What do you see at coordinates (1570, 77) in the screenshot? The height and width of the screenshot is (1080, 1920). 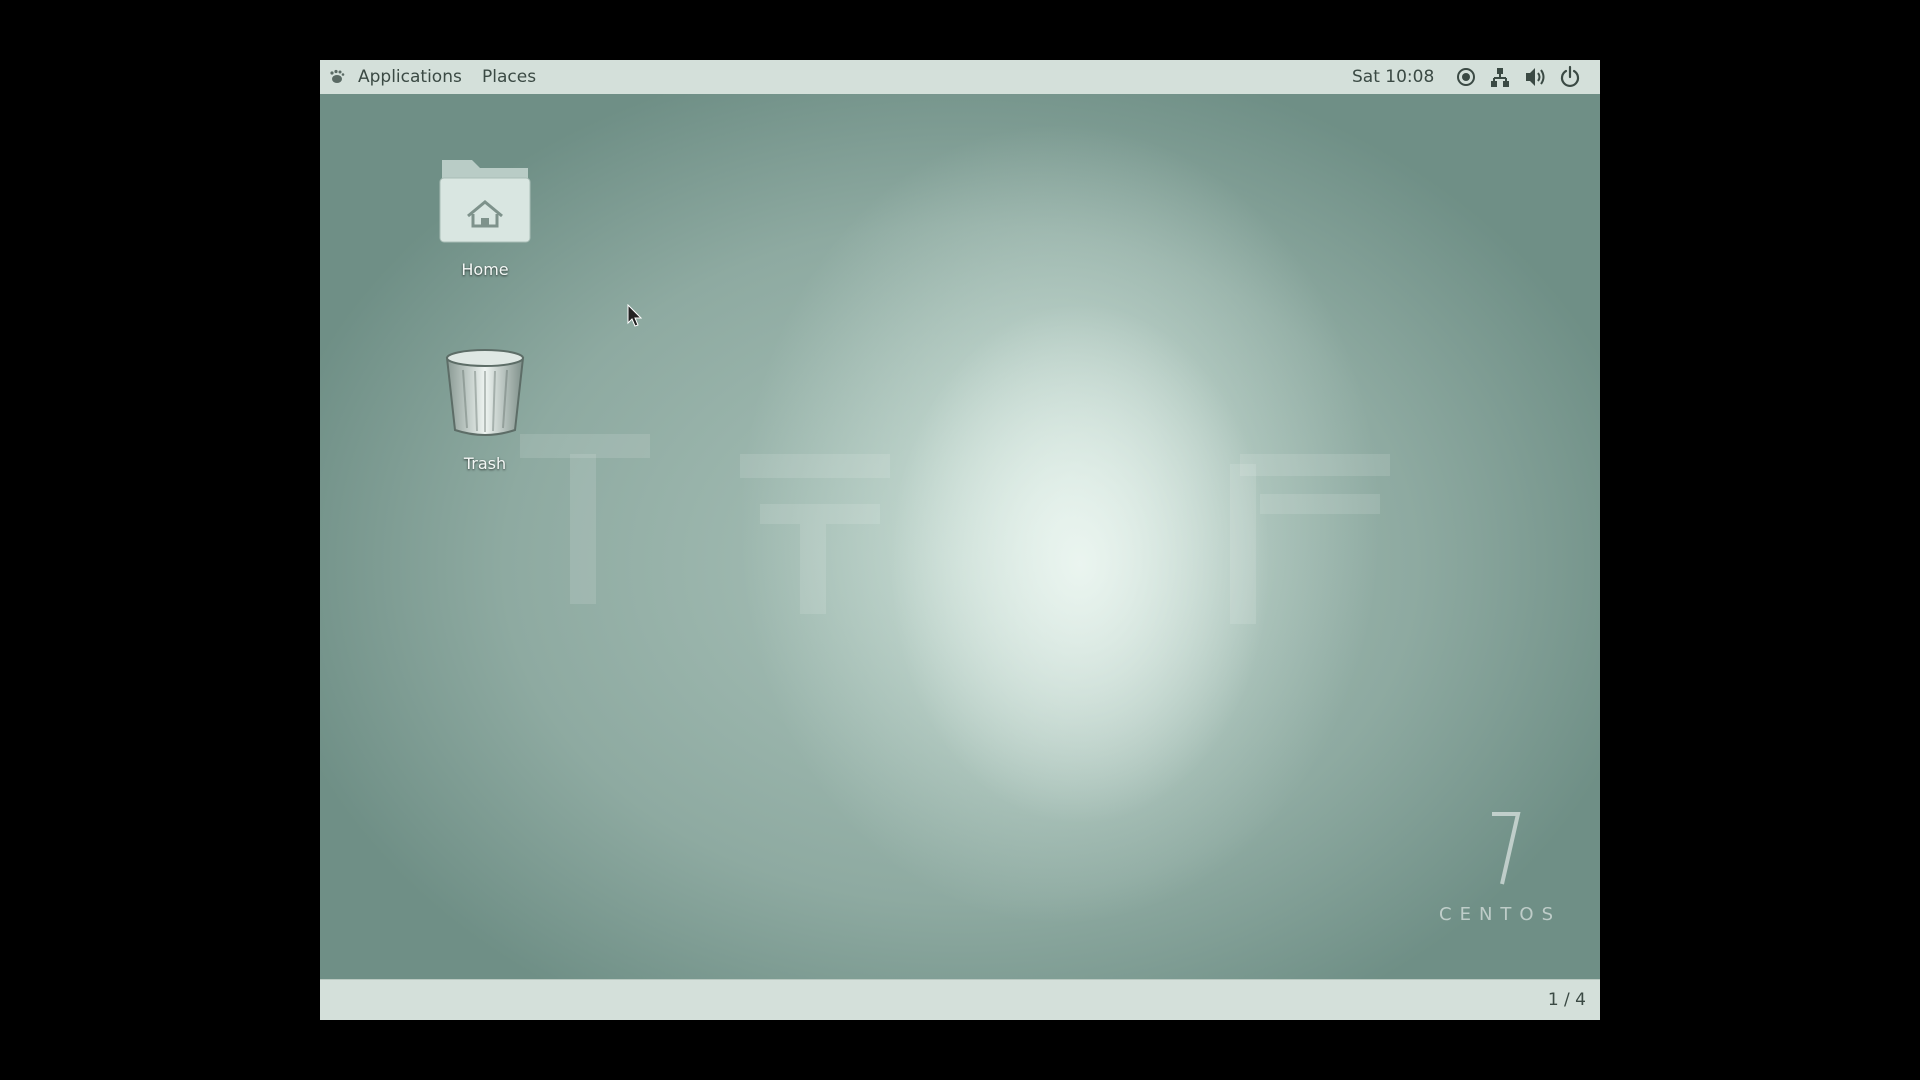 I see `power-icon` at bounding box center [1570, 77].